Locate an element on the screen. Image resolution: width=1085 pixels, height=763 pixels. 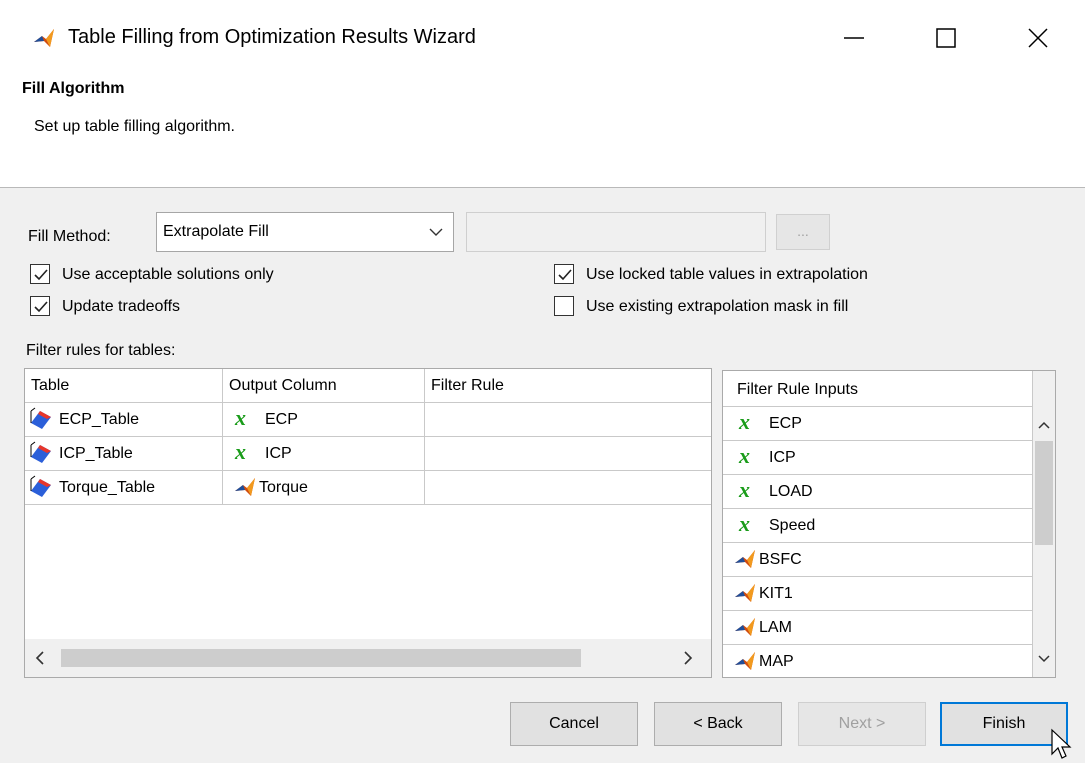
chevron-up-icon is located at coordinates (1044, 425).